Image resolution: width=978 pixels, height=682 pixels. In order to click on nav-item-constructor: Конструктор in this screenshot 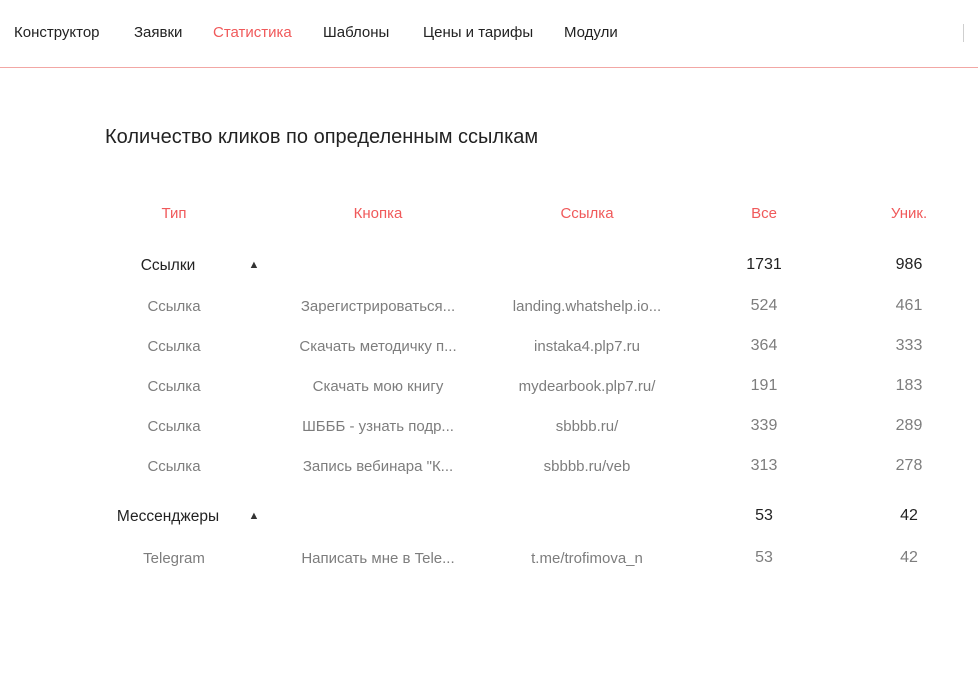, I will do `click(57, 32)`.